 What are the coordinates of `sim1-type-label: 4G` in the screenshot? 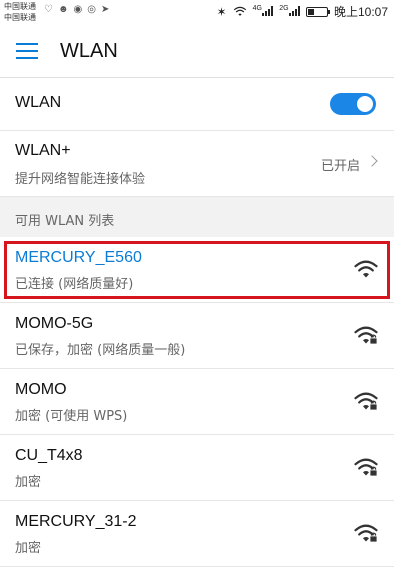 It's located at (257, 8).